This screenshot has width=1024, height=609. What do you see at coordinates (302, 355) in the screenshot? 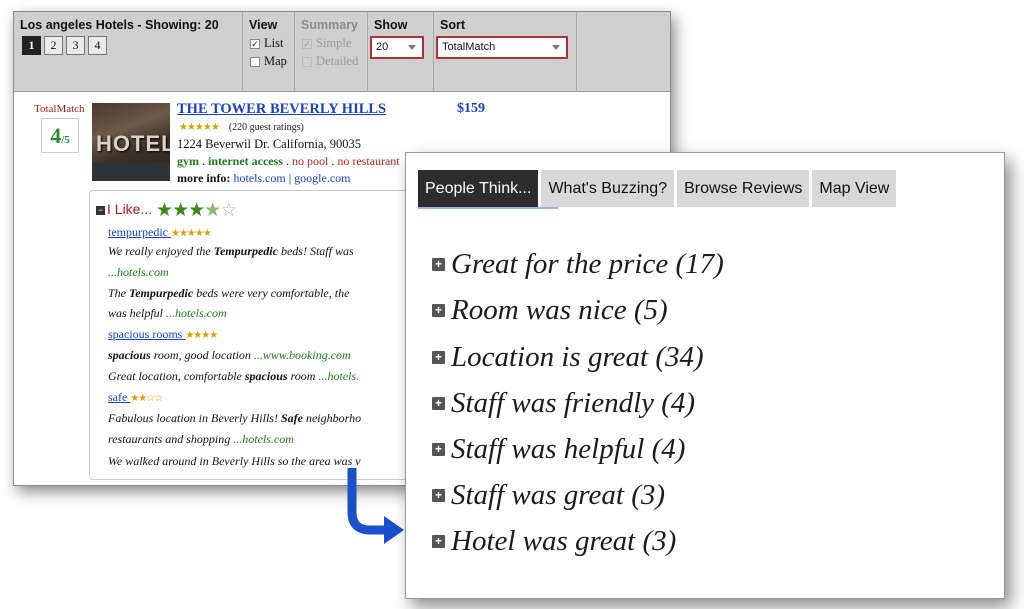
I see `snippet-source: ...www.booking.com` at bounding box center [302, 355].